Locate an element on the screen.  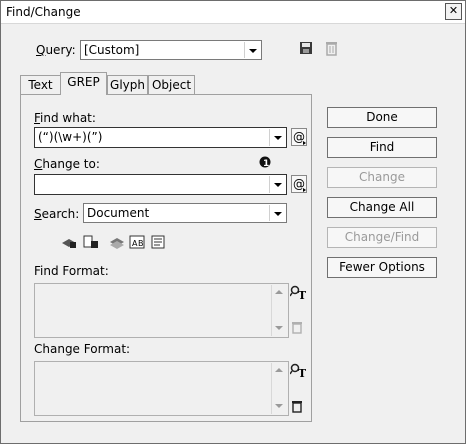
tab-glyph: Glyph is located at coordinates (127, 84).